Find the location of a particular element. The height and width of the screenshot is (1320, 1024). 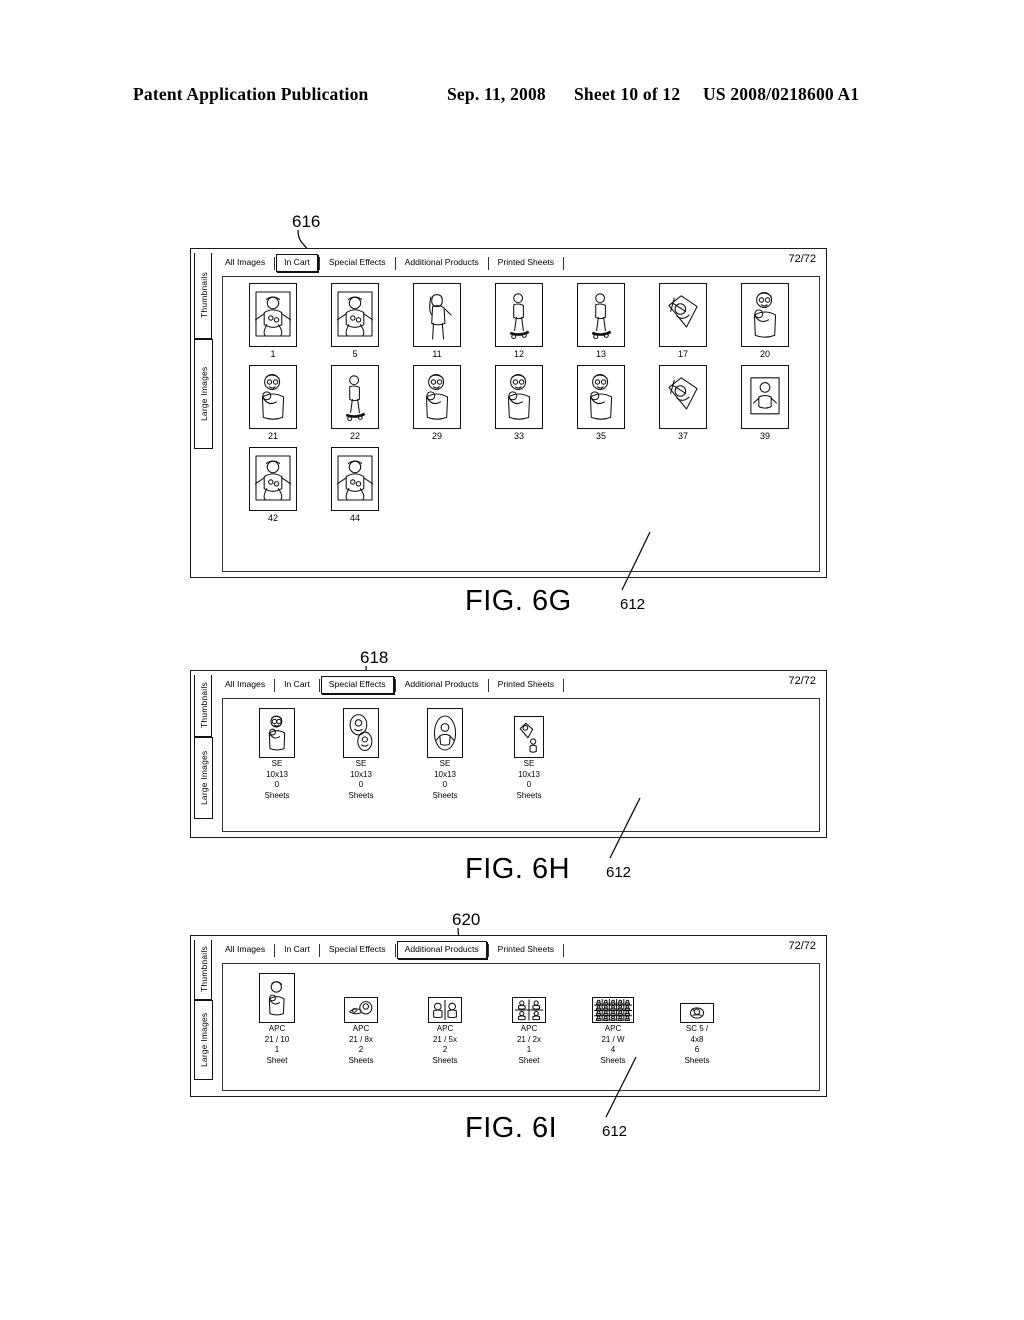

product-qty: 1 is located at coordinates (529, 1049).